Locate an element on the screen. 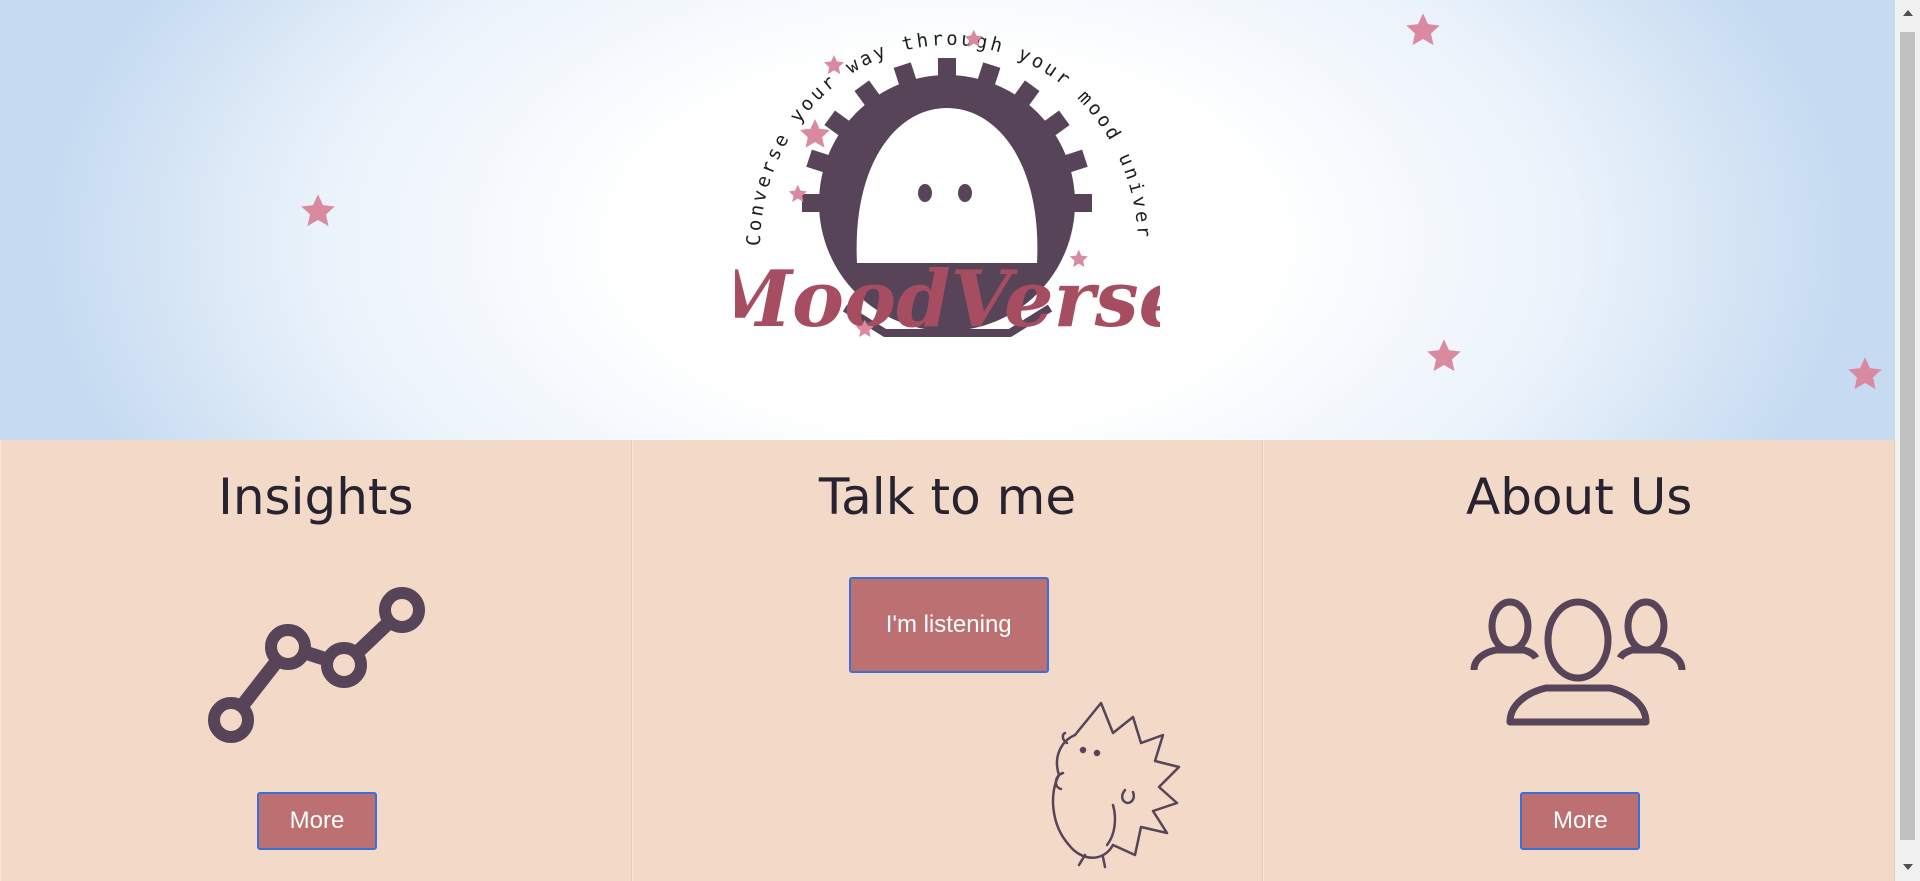 The height and width of the screenshot is (881, 1920). insights-more-button: More is located at coordinates (317, 821).